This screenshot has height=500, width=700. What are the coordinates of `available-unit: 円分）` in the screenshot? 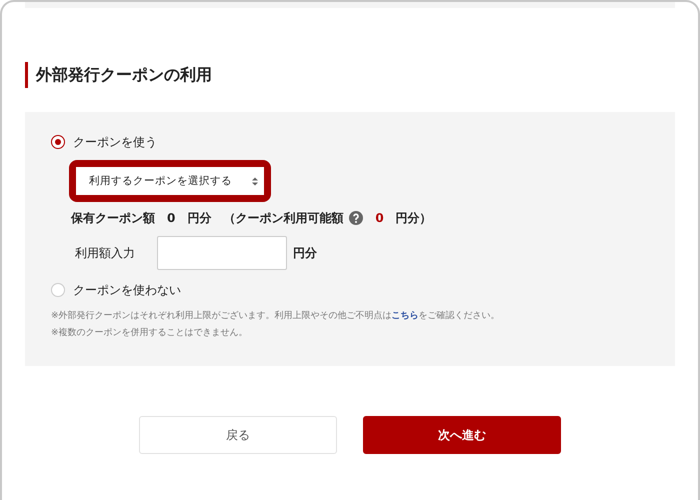 It's located at (414, 218).